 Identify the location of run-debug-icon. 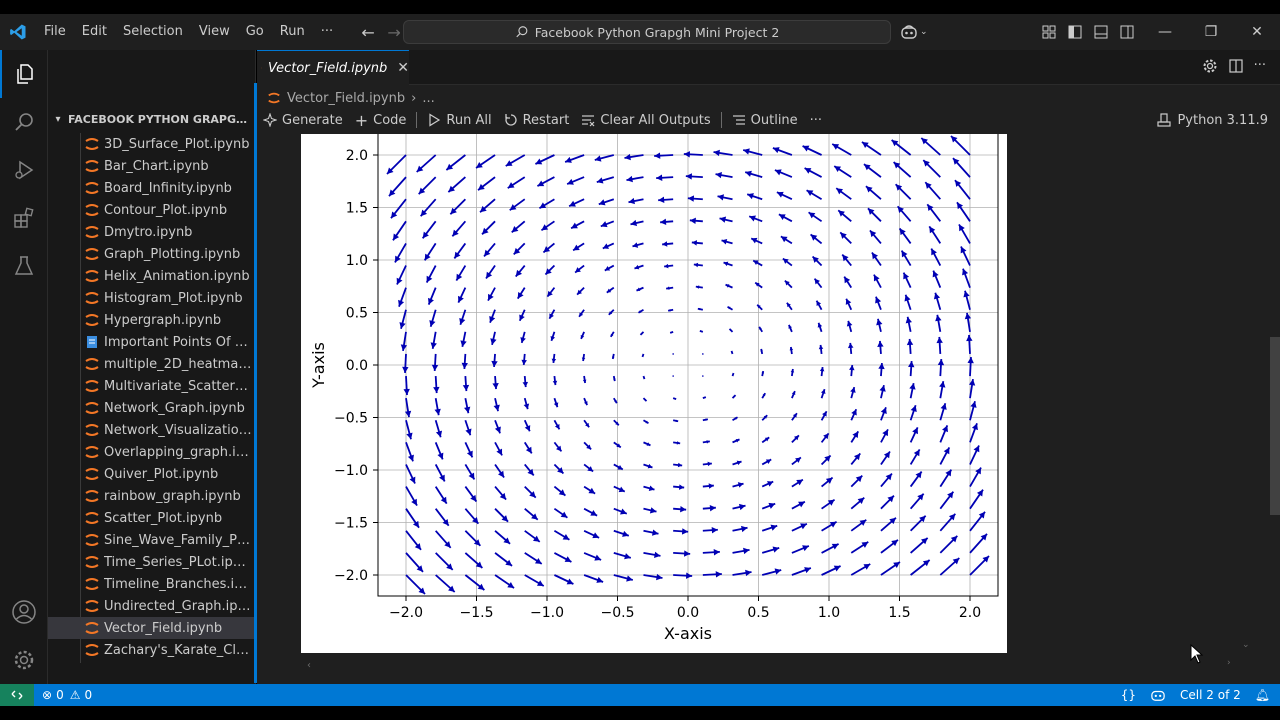
(24, 170).